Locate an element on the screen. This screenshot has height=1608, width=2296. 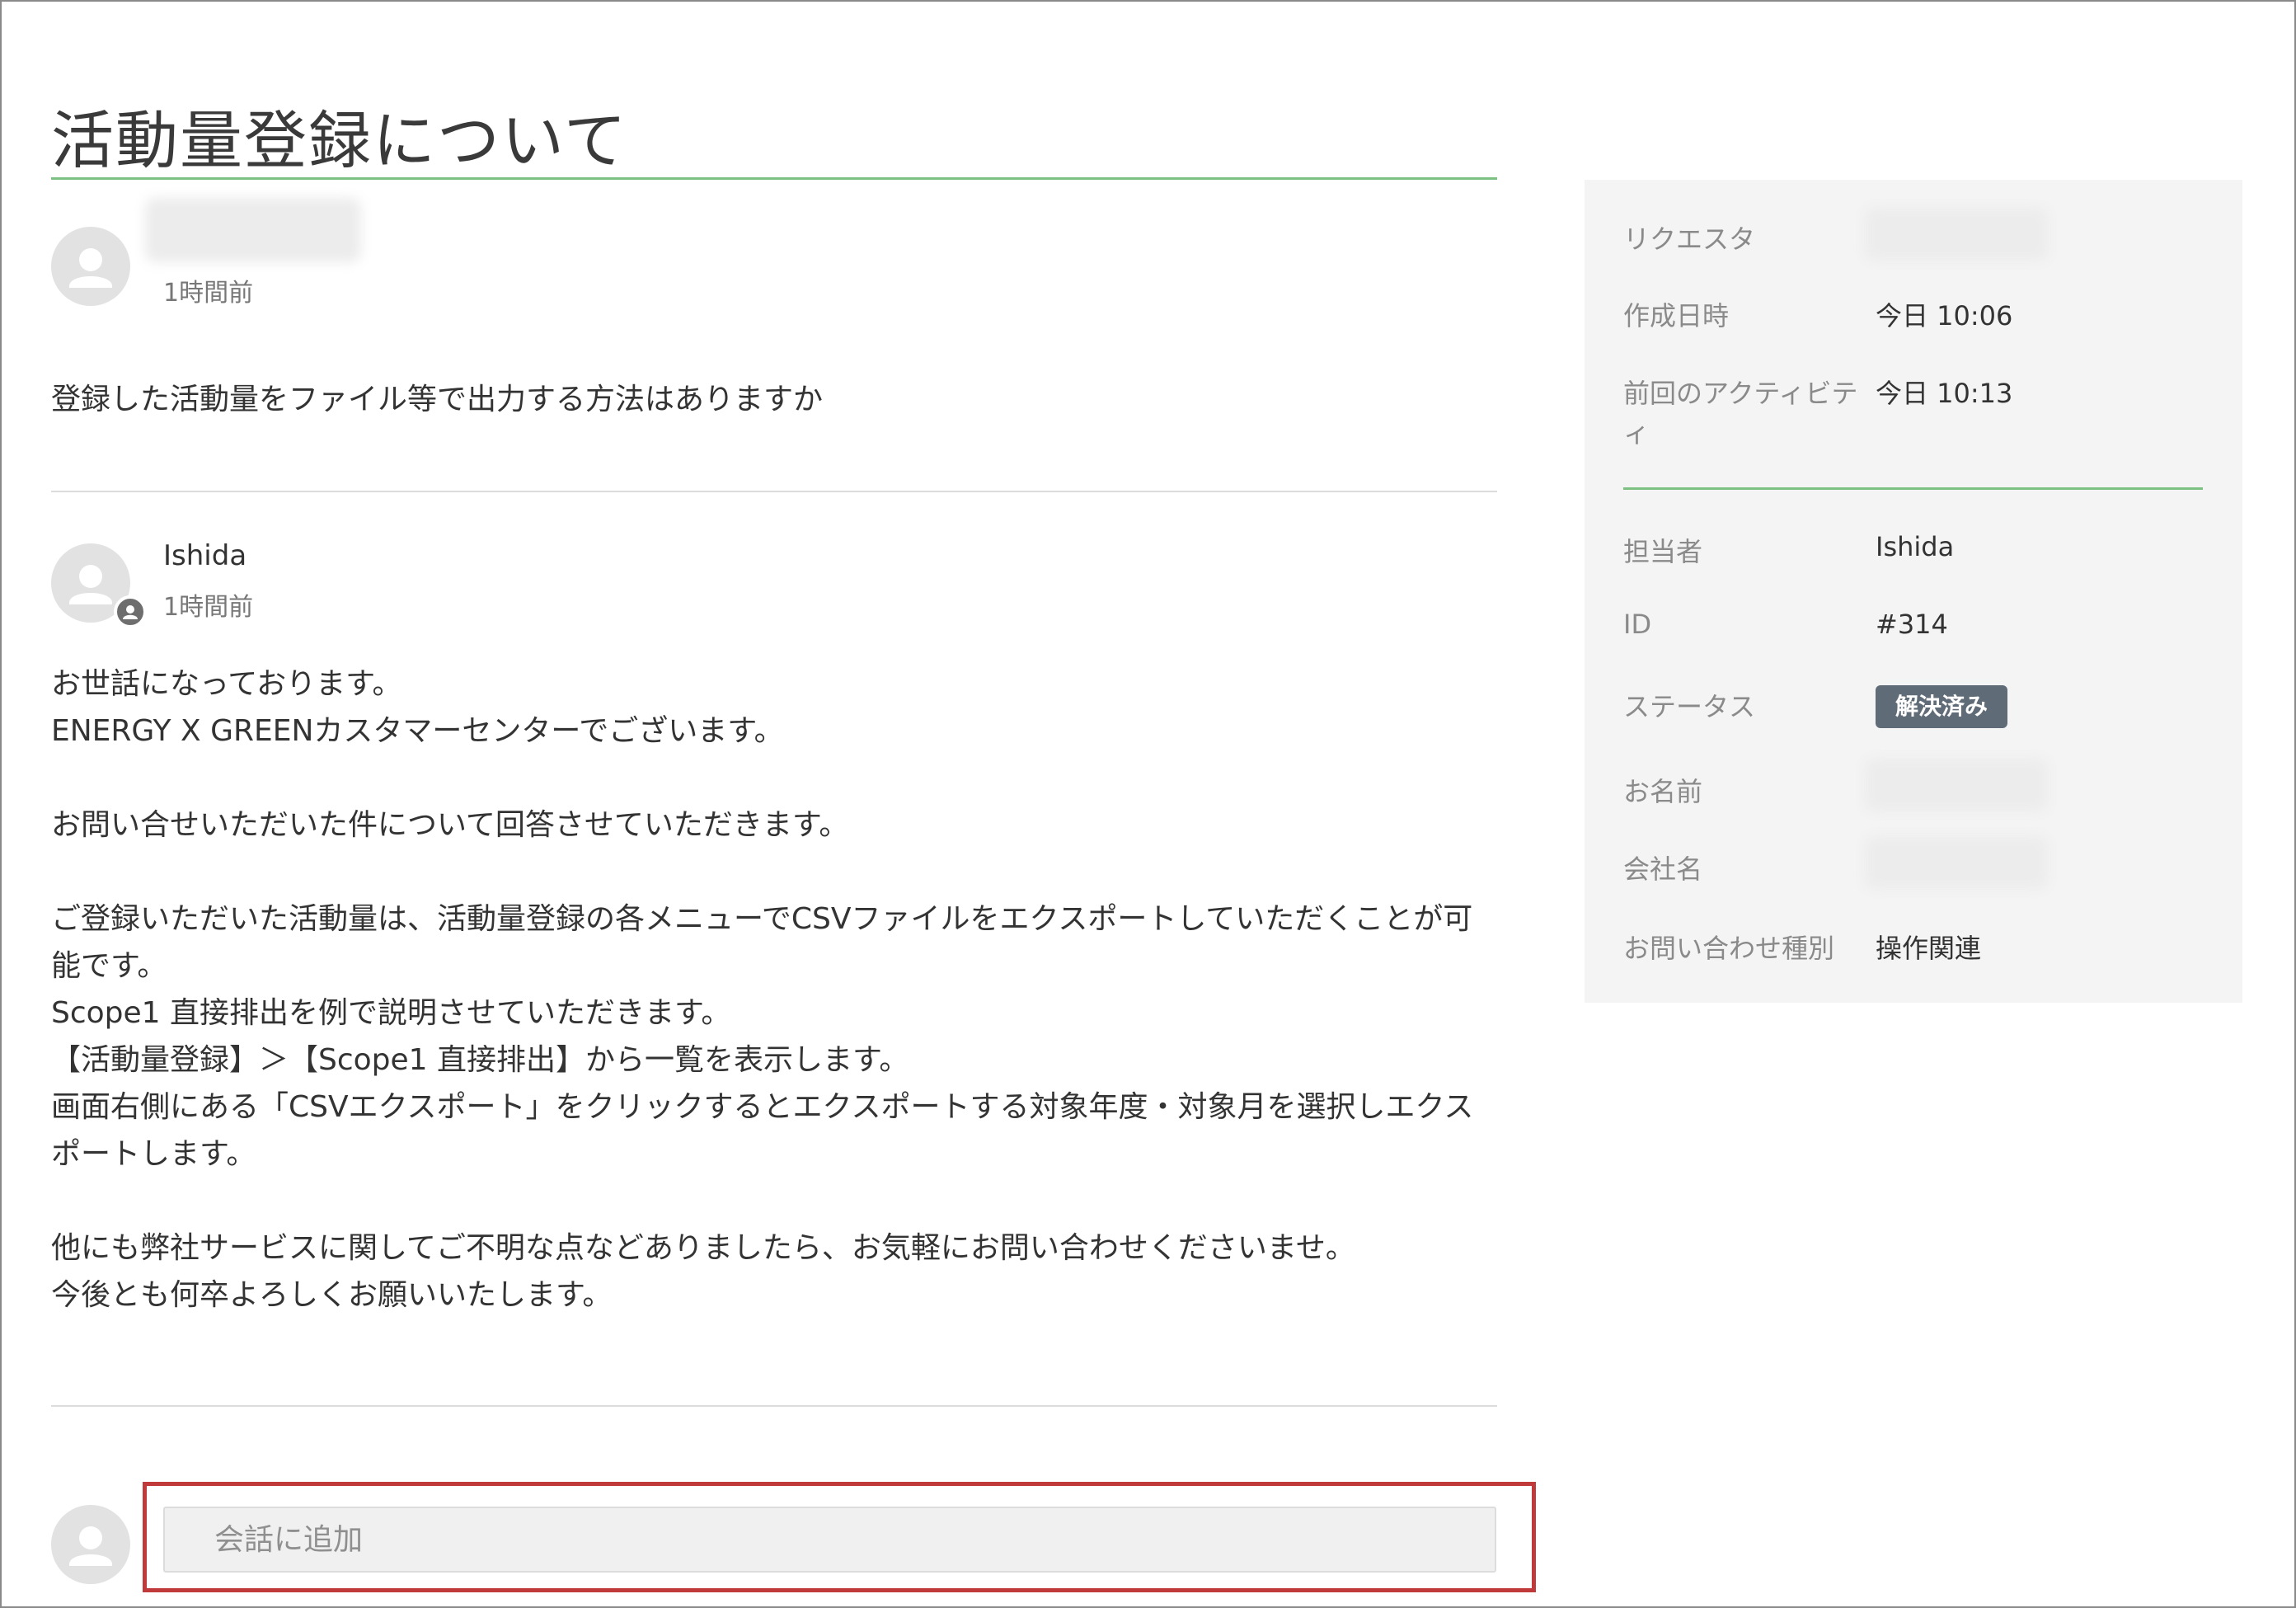
message-line: お問い合せいただいた件について回答させていただきます。 is located at coordinates (450, 825).